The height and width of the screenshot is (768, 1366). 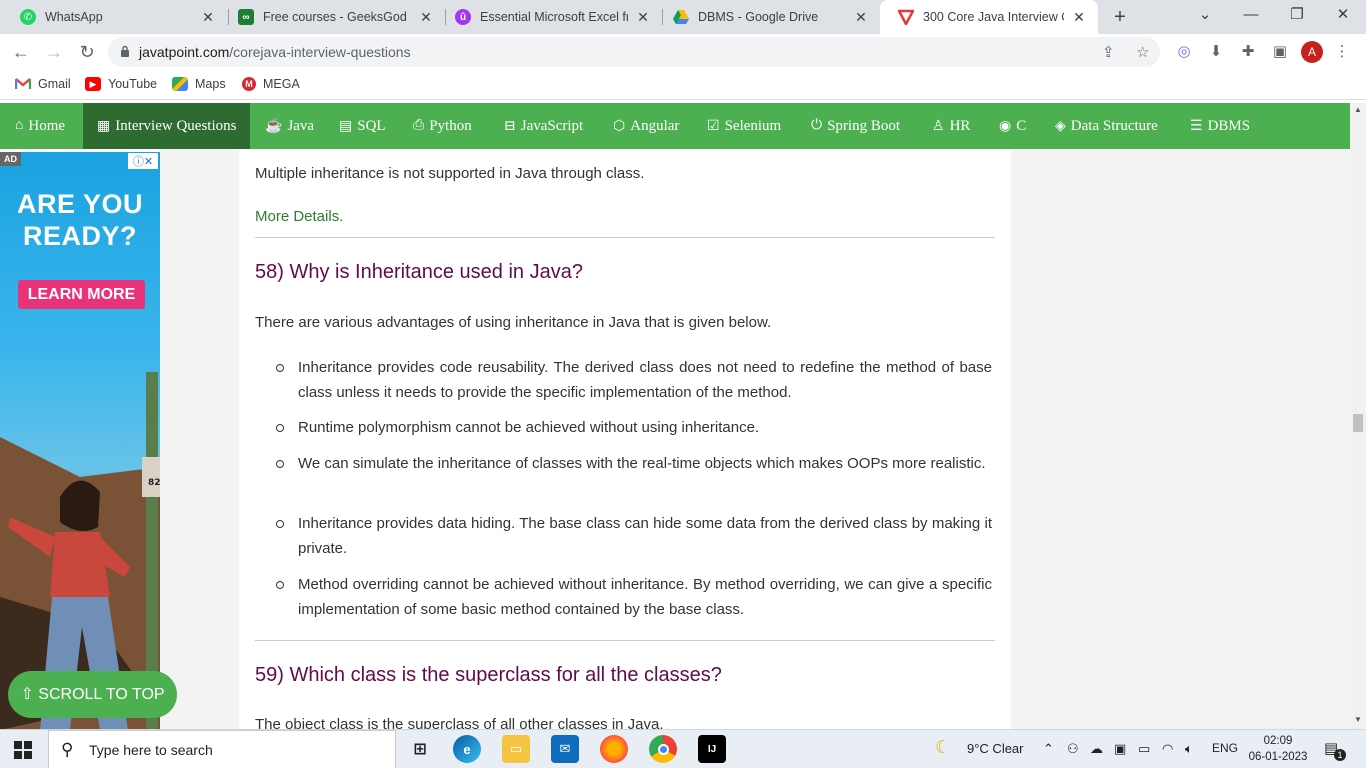 What do you see at coordinates (114, 17) in the screenshot?
I see `tab-whatsapp: ✆ WhatsApp ✕` at bounding box center [114, 17].